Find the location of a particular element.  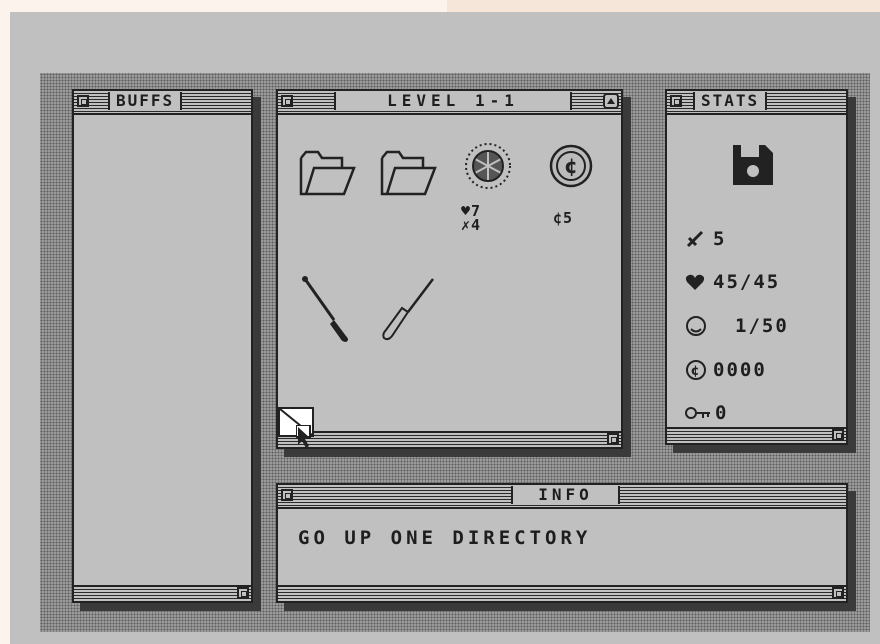

keys-stat: 0 is located at coordinates (706, 413).